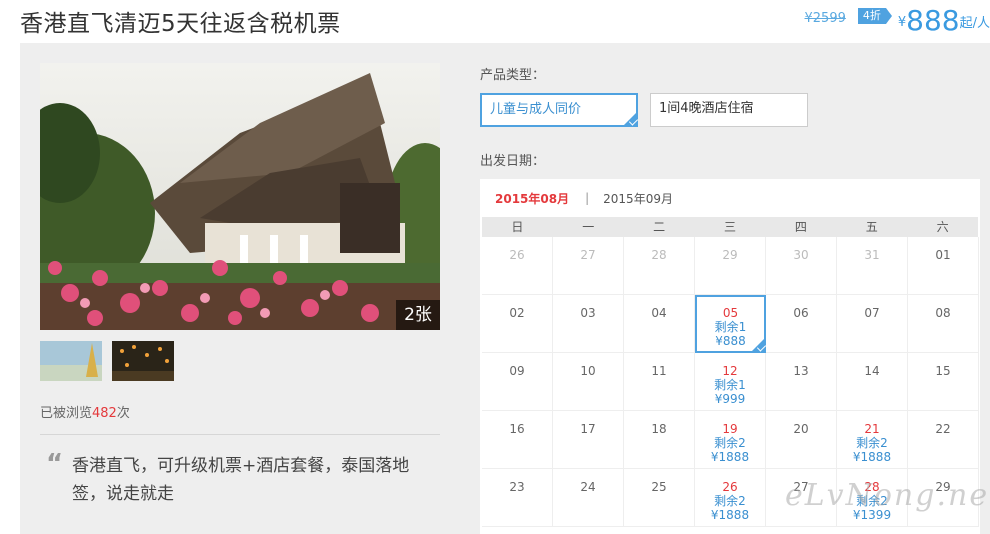 This screenshot has height=534, width=990. What do you see at coordinates (730, 255) in the screenshot?
I see `day-number: 29` at bounding box center [730, 255].